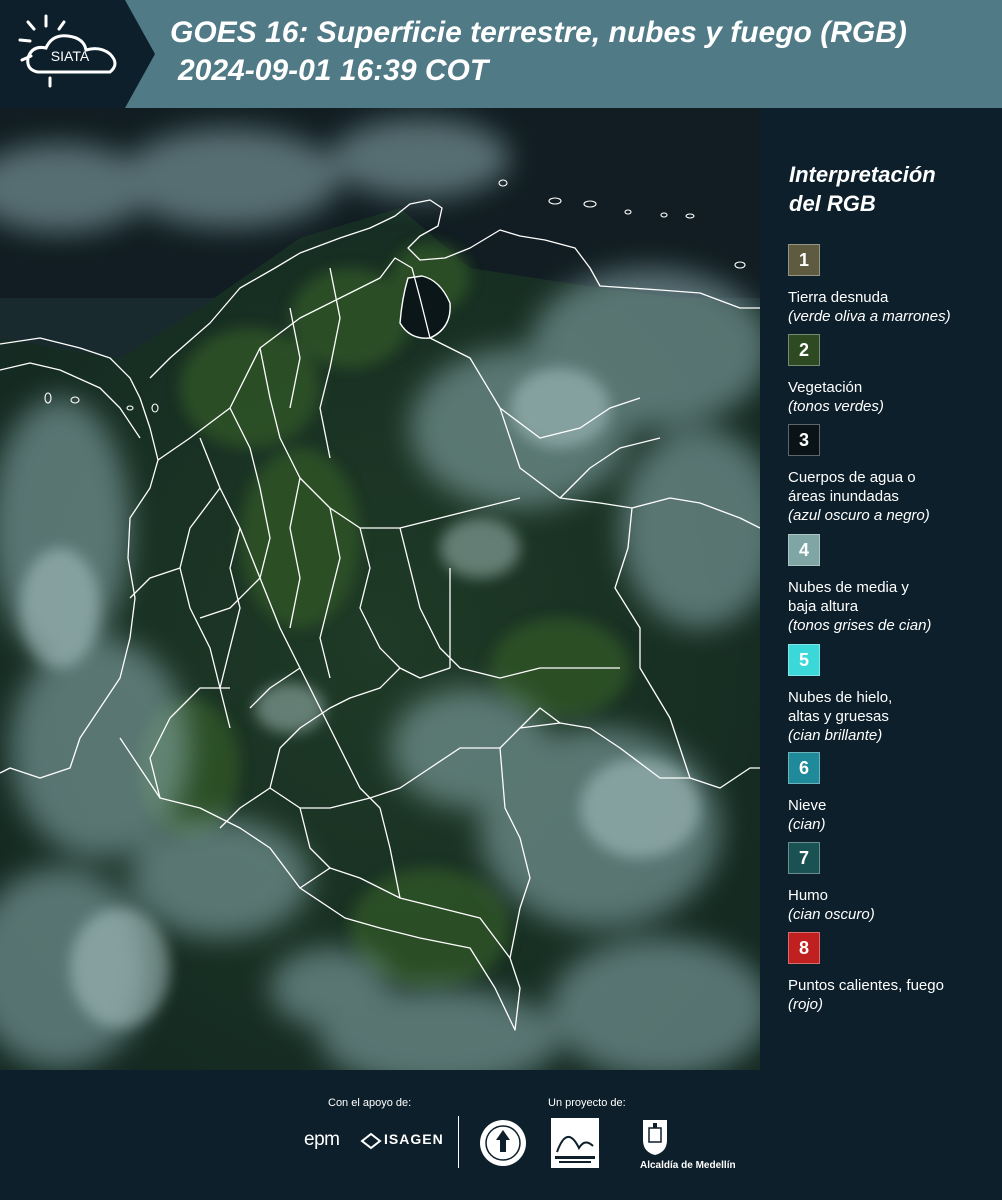 The width and height of the screenshot is (1002, 1200). What do you see at coordinates (848, 597) in the screenshot?
I see `legend-item-label: Nubes de media y baja altura` at bounding box center [848, 597].